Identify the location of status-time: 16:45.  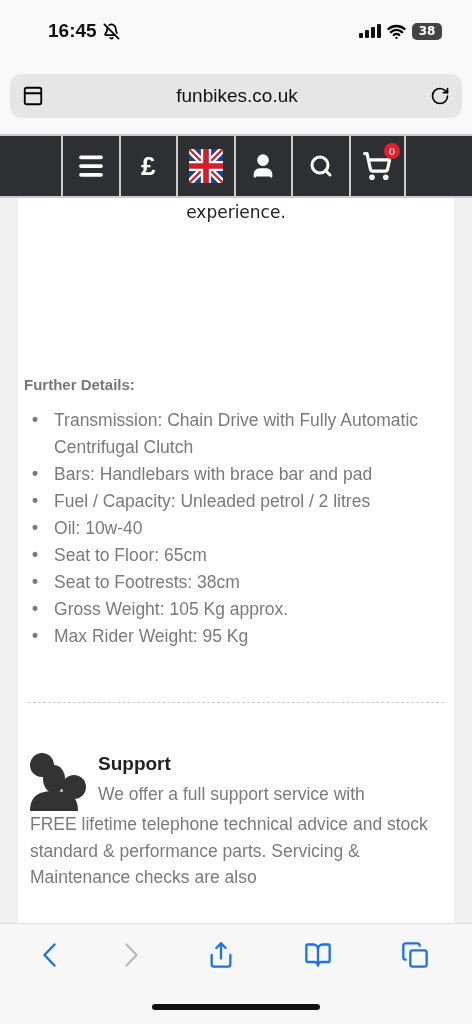
(72, 31).